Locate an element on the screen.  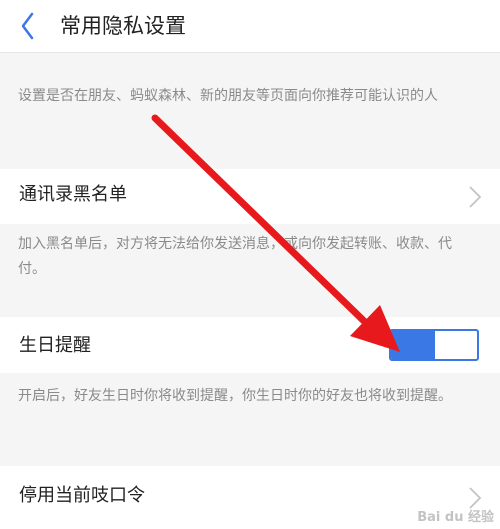
chevron-left-icon is located at coordinates (27, 26).